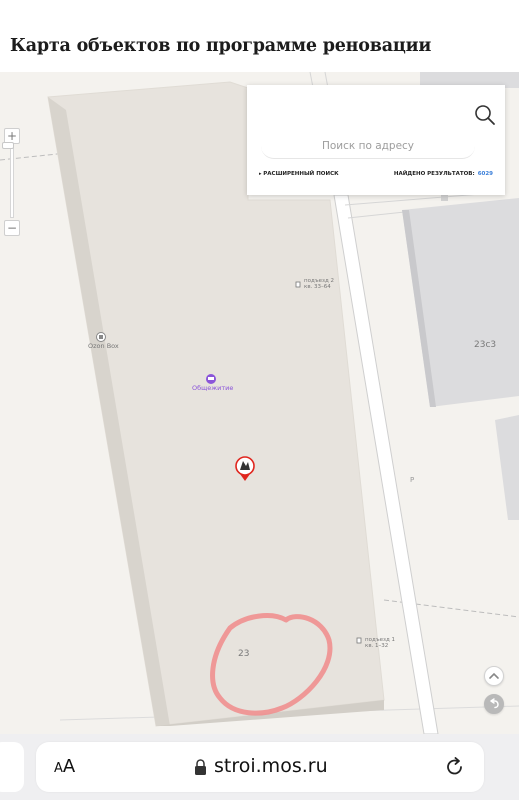  Describe the element at coordinates (368, 146) in the screenshot. I see `address-search-input` at that location.